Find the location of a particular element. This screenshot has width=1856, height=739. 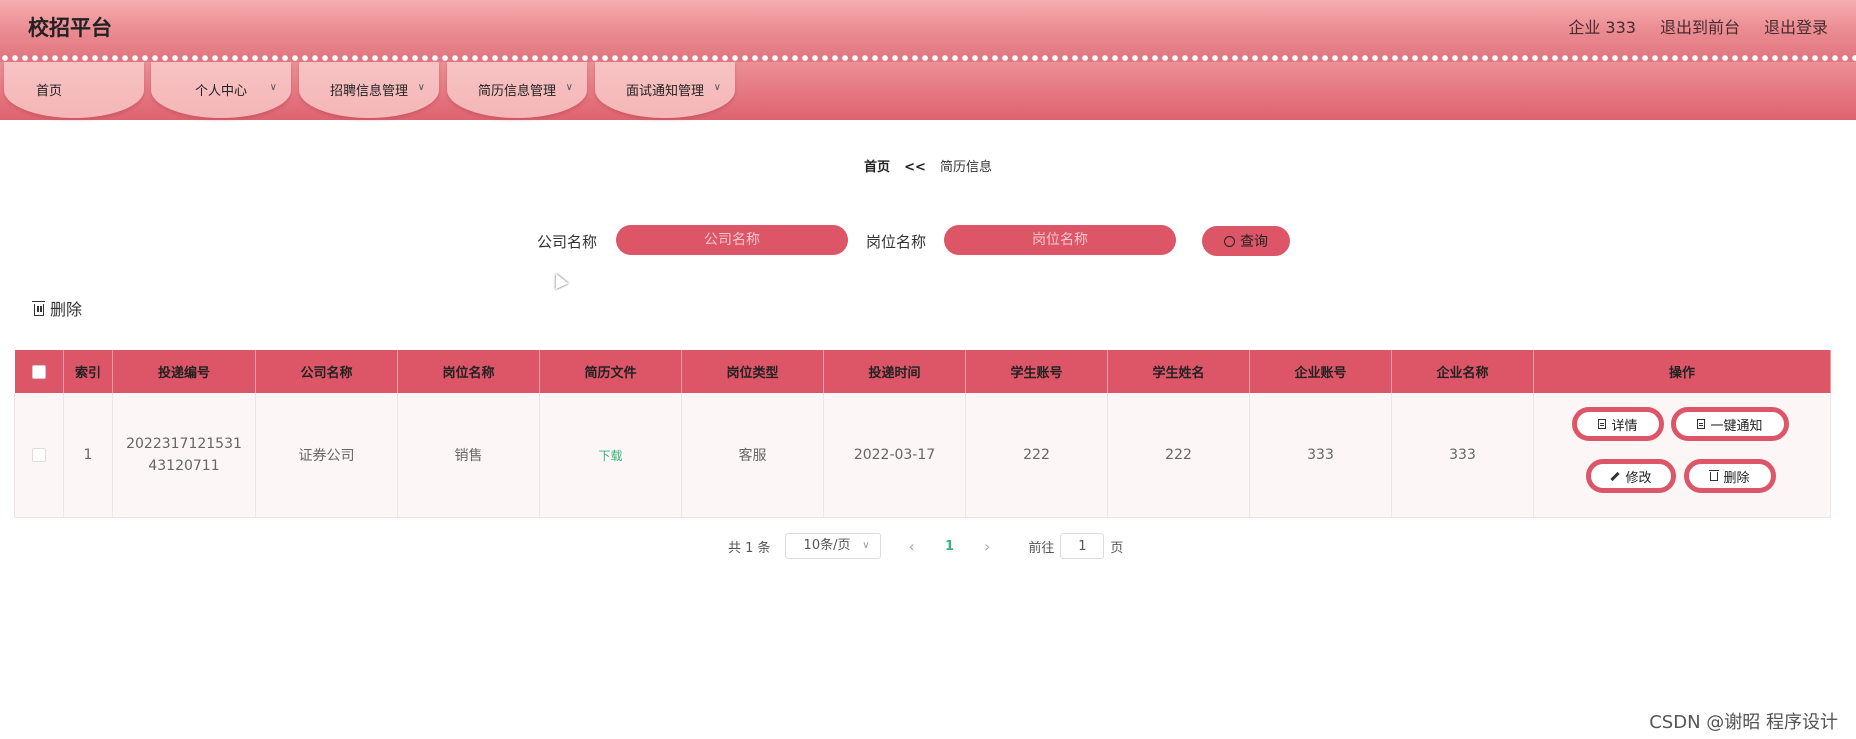

resume-download-link: 下载 is located at coordinates (610, 456).